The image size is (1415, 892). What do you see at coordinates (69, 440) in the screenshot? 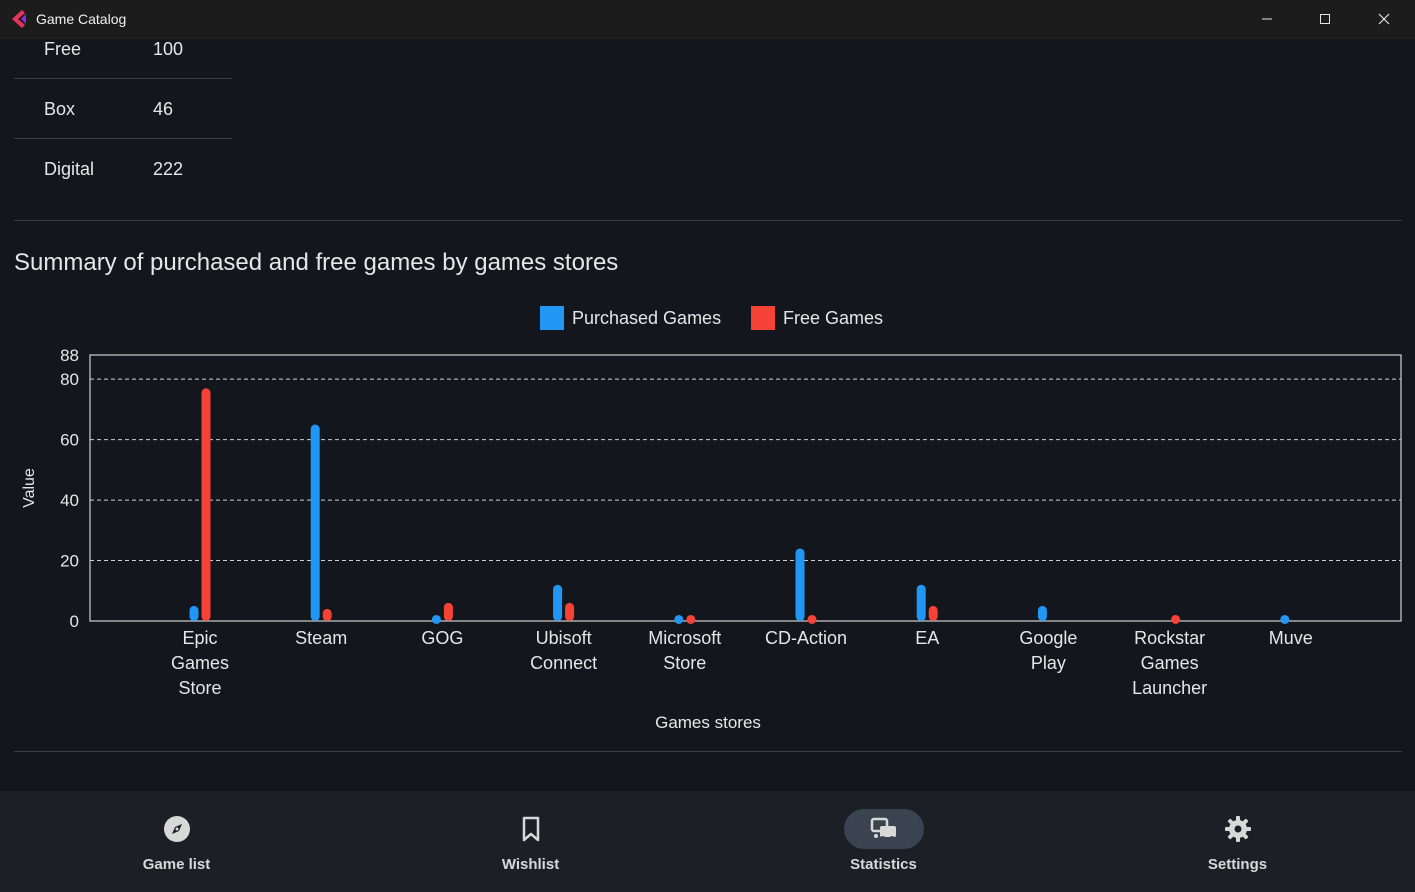
I see `y-tick-label: 60` at bounding box center [69, 440].